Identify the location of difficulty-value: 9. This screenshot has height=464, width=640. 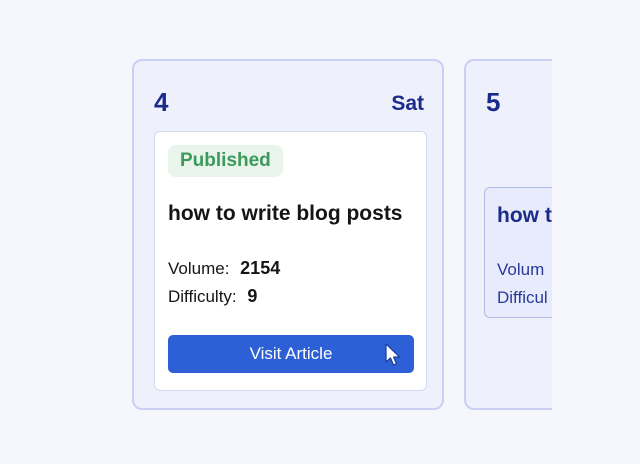
(252, 296).